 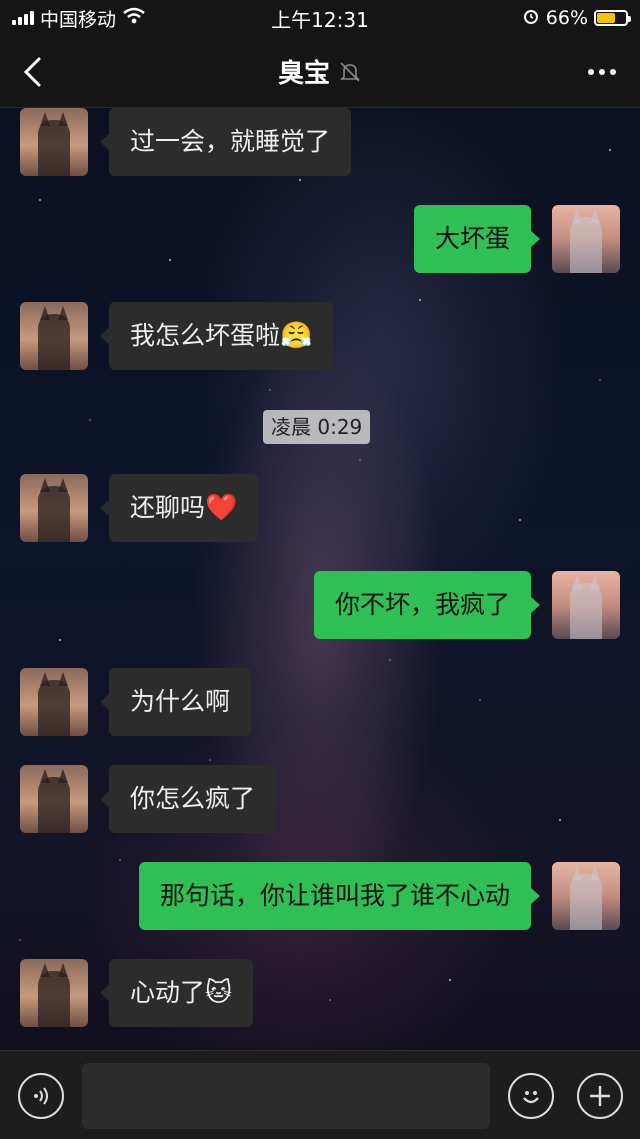 I want to click on clock: 上午12:31, so click(x=320, y=19).